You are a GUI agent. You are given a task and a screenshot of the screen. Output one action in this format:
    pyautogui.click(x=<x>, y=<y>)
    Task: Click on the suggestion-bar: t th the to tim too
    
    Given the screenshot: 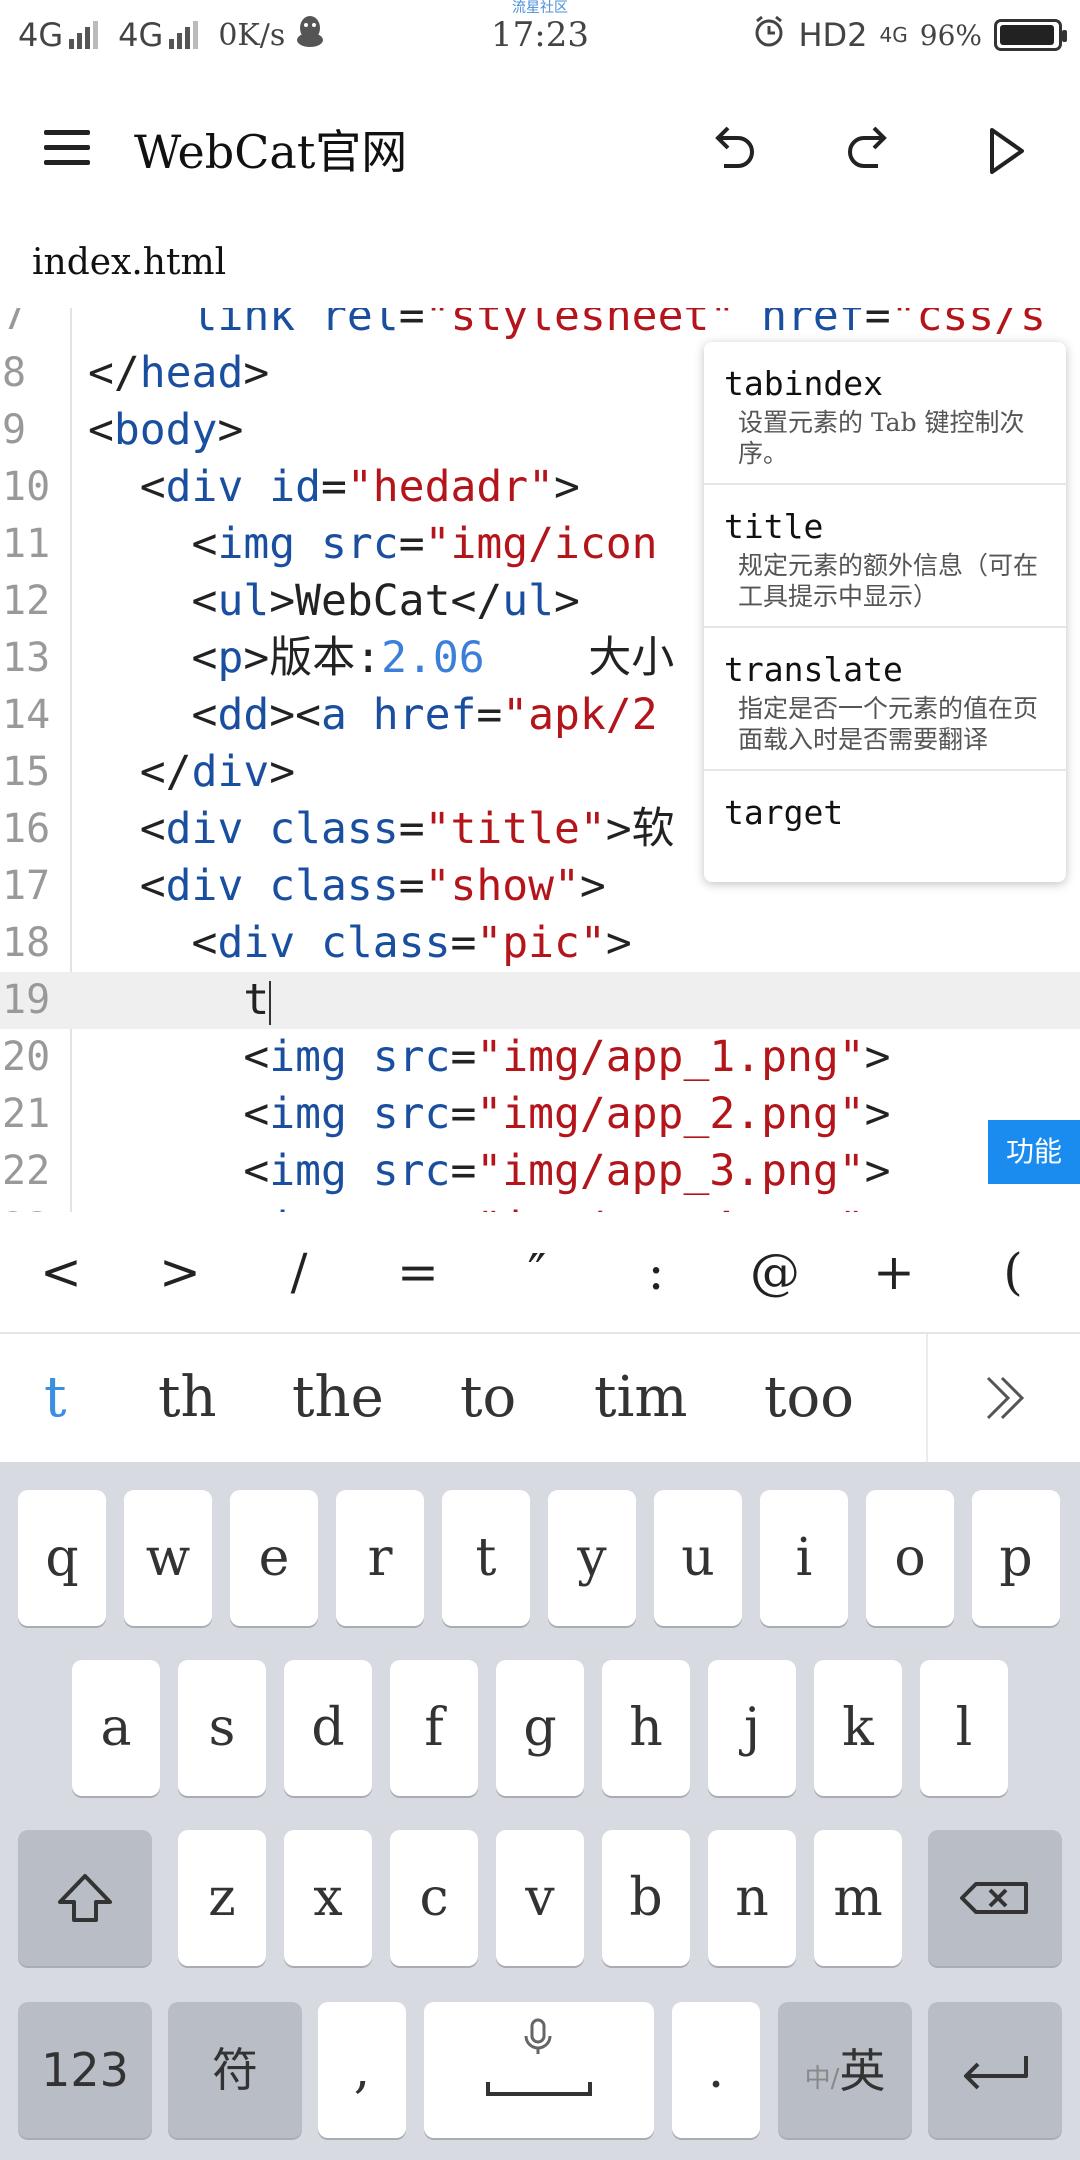 What is the action you would take?
    pyautogui.click(x=540, y=1398)
    